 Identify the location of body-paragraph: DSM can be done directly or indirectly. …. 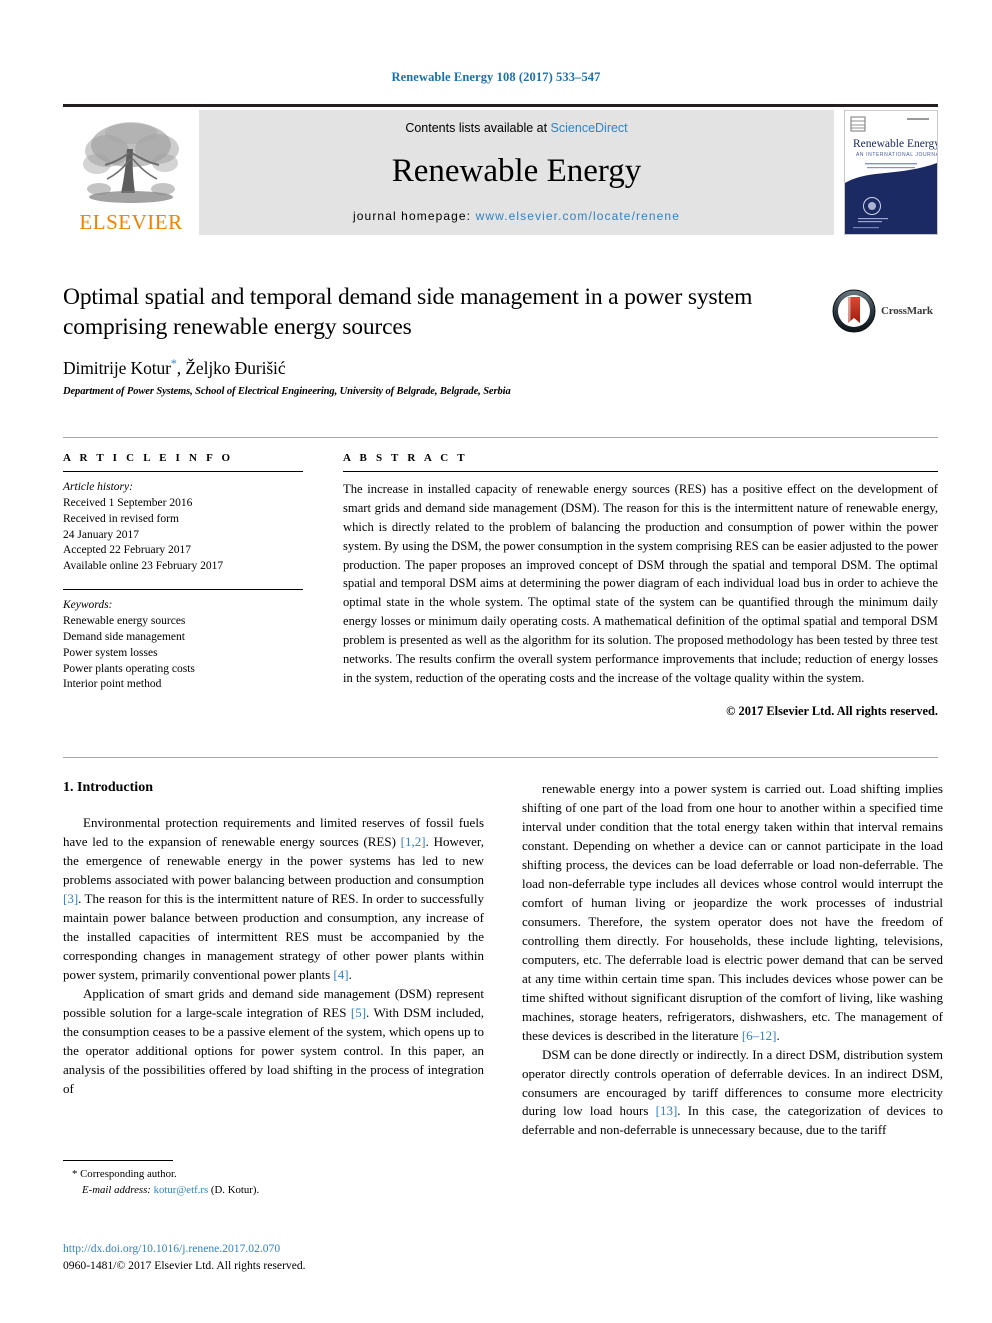
(732, 1093).